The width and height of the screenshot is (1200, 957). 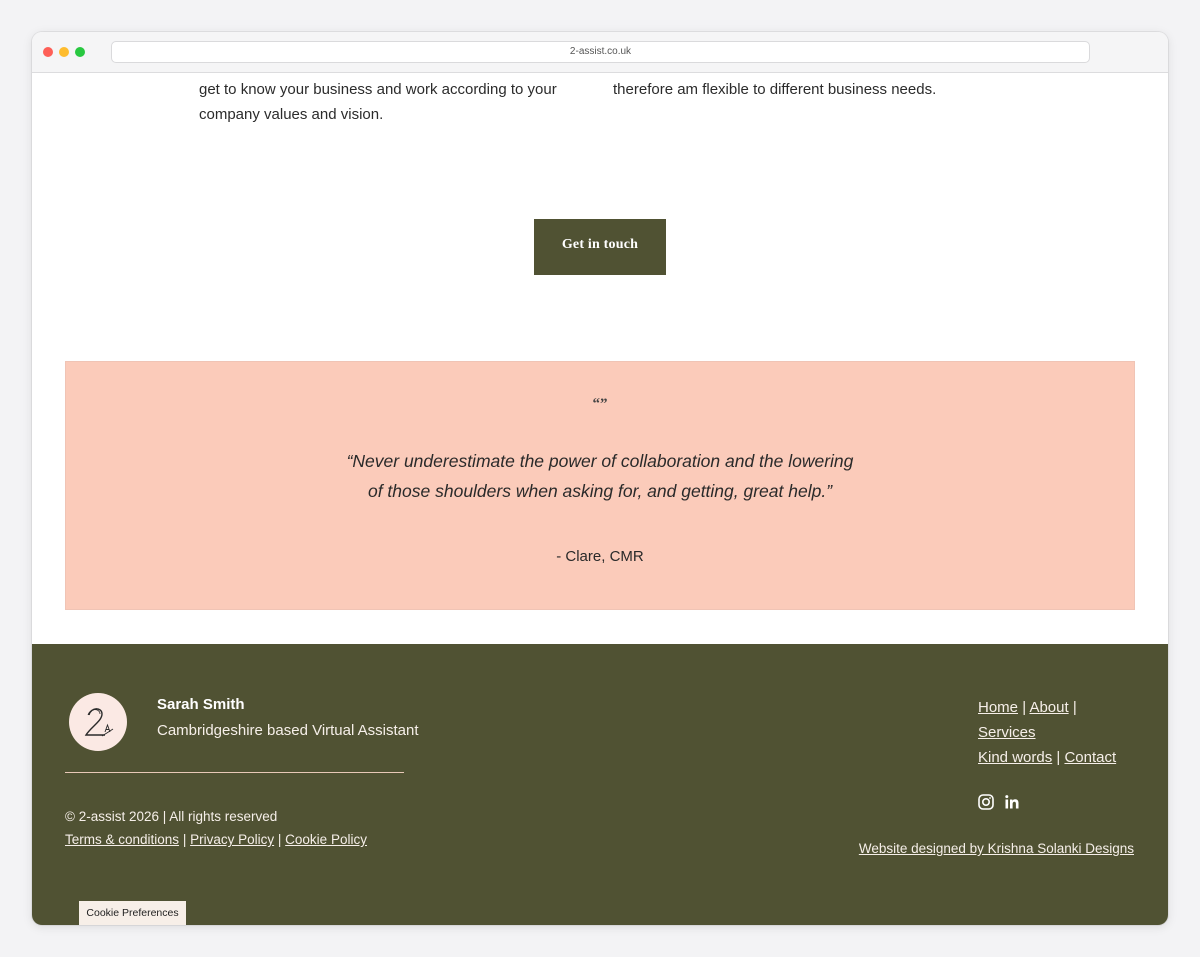 I want to click on cookie-preferences-button: Cookie Preferences, so click(x=132, y=913).